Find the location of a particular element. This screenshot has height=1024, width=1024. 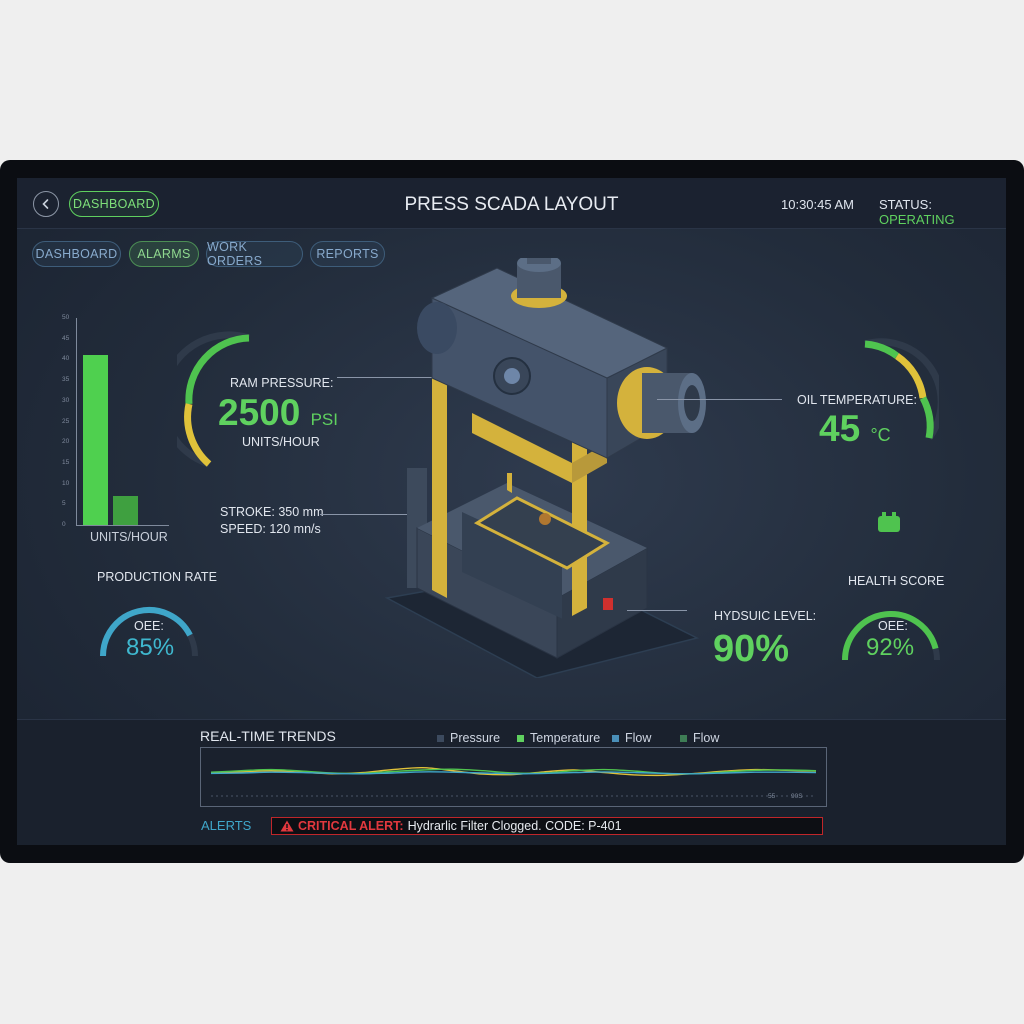

oil-temperature-label: OIL TEMPERATURE: is located at coordinates (857, 400).